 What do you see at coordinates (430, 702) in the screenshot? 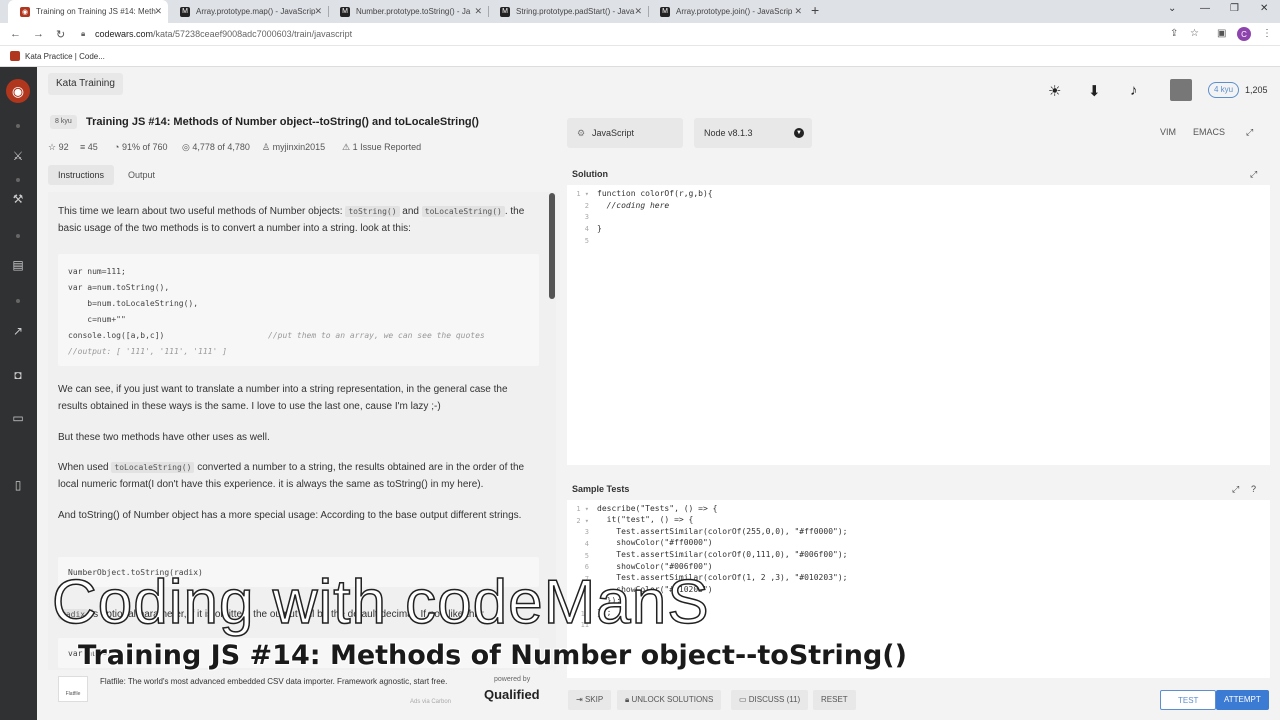
I see `ads-via-label: Ads via Carbon` at bounding box center [430, 702].